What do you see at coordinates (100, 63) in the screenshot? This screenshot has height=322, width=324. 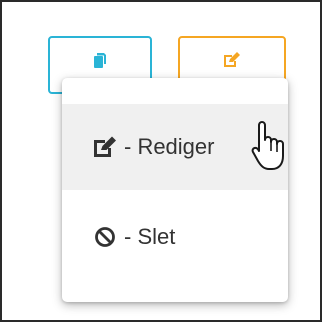 I see `copy-icon` at bounding box center [100, 63].